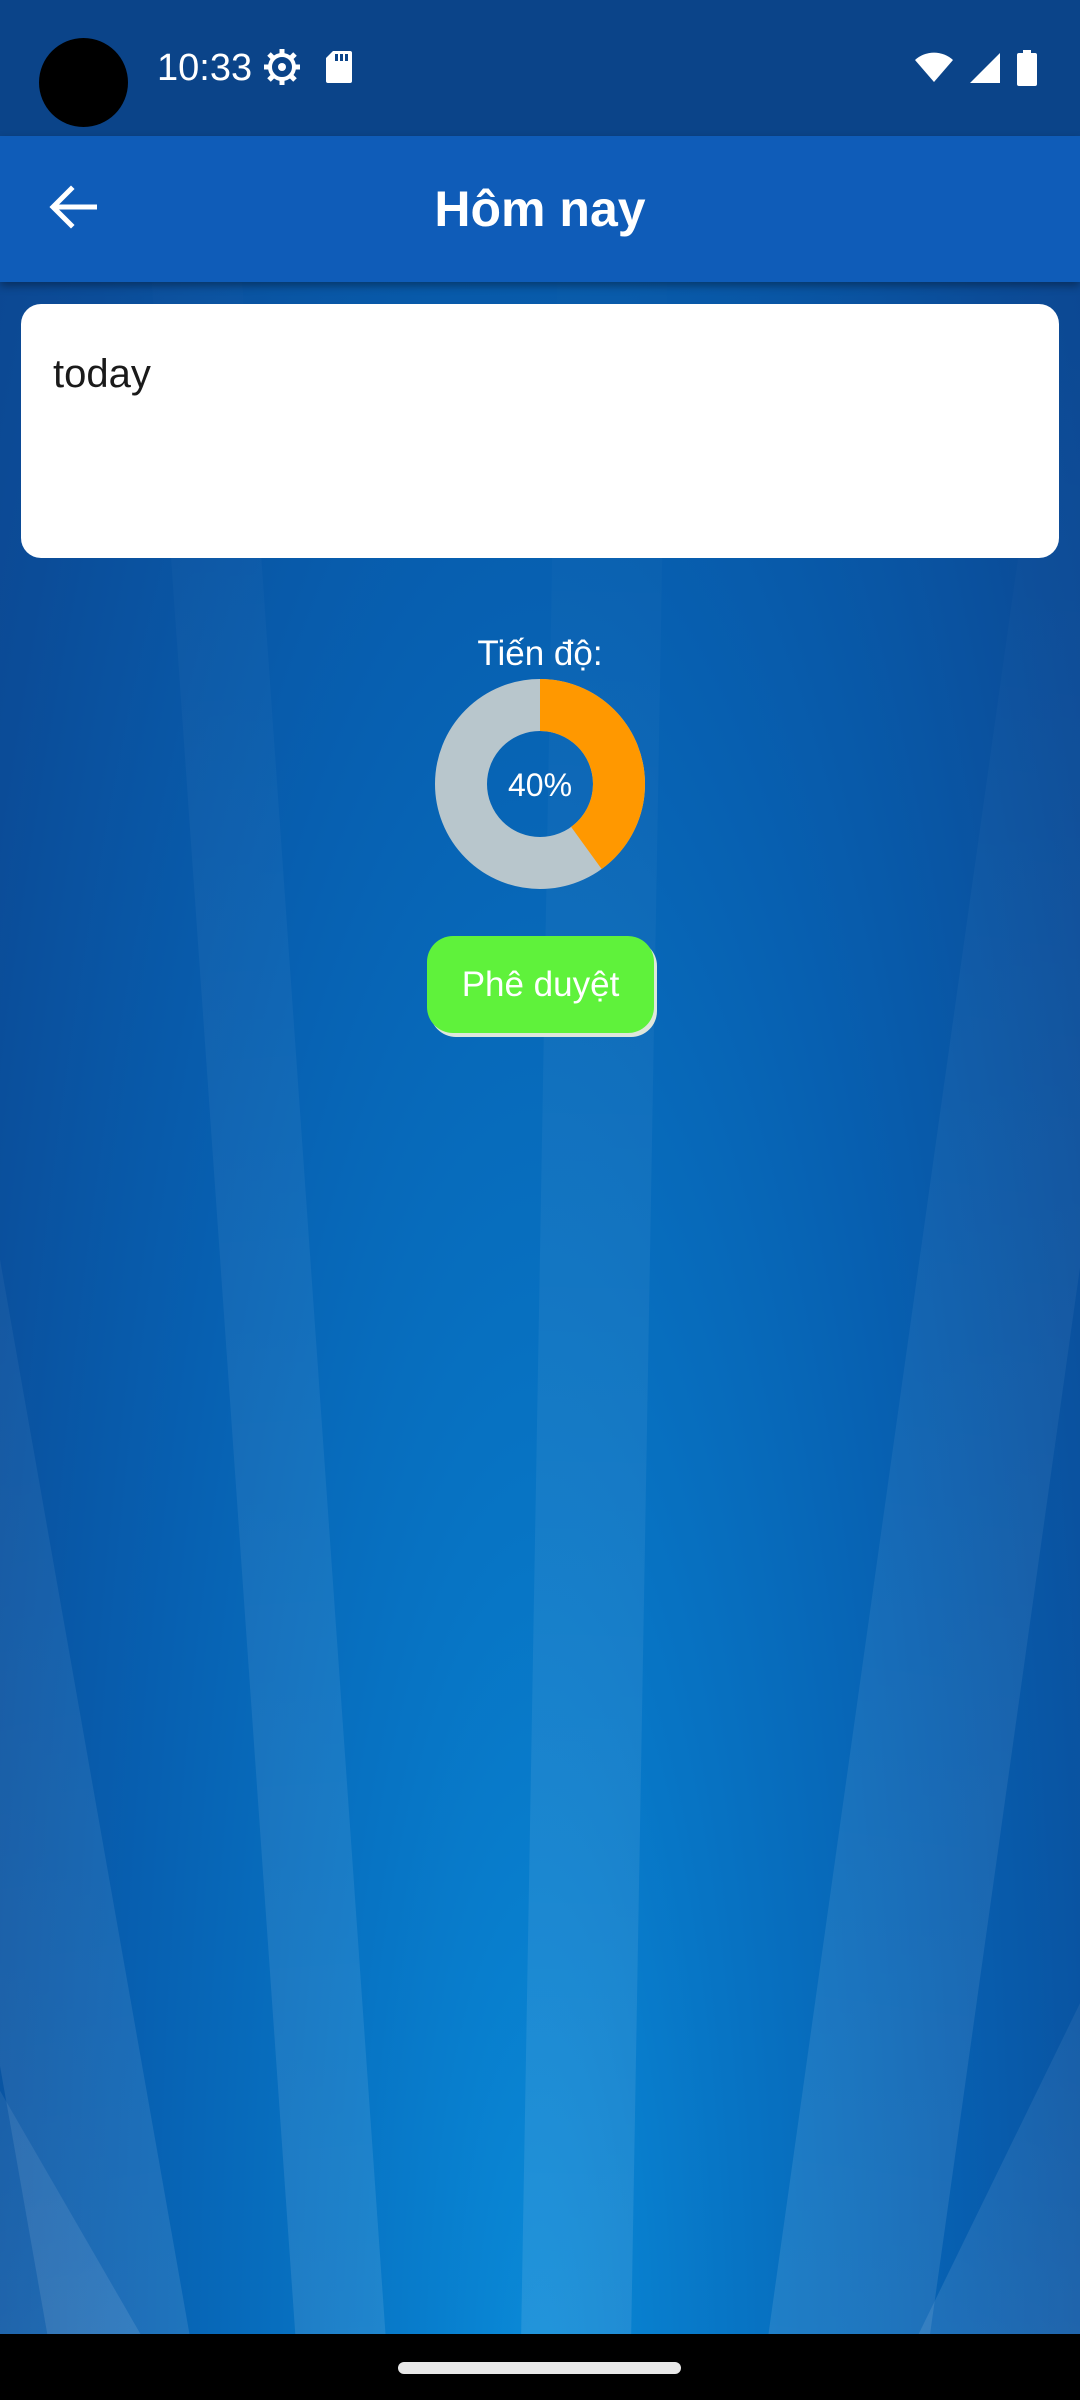 The image size is (1080, 2400). What do you see at coordinates (282, 69) in the screenshot?
I see `settings-gear-icon` at bounding box center [282, 69].